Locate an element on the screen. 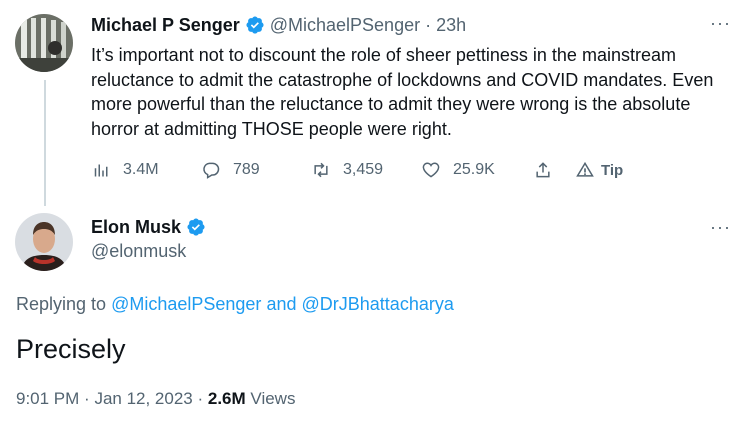  like-button: 25.9K is located at coordinates (477, 170).